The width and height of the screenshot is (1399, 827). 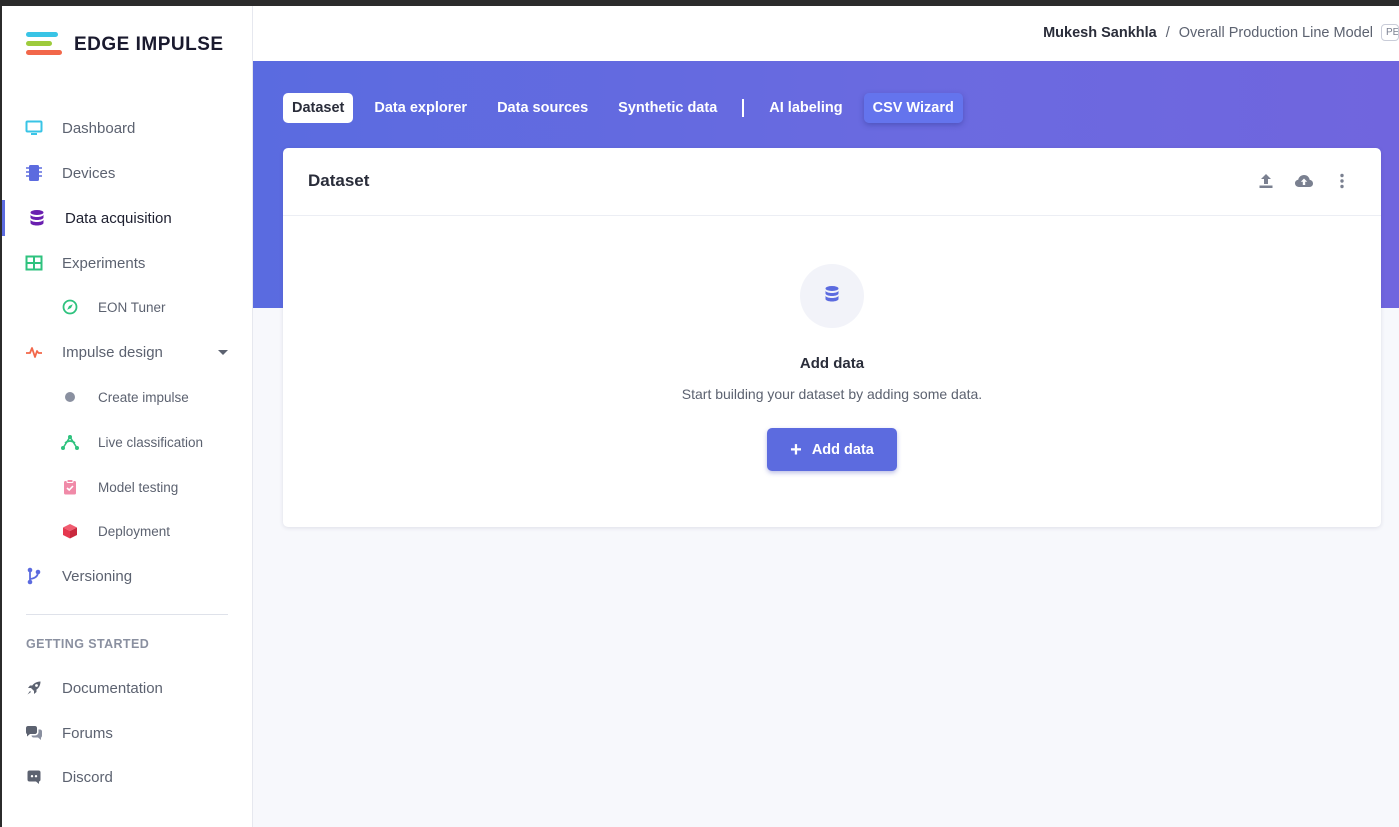 I want to click on sidebar-item-label: Dashboard, so click(x=99, y=128).